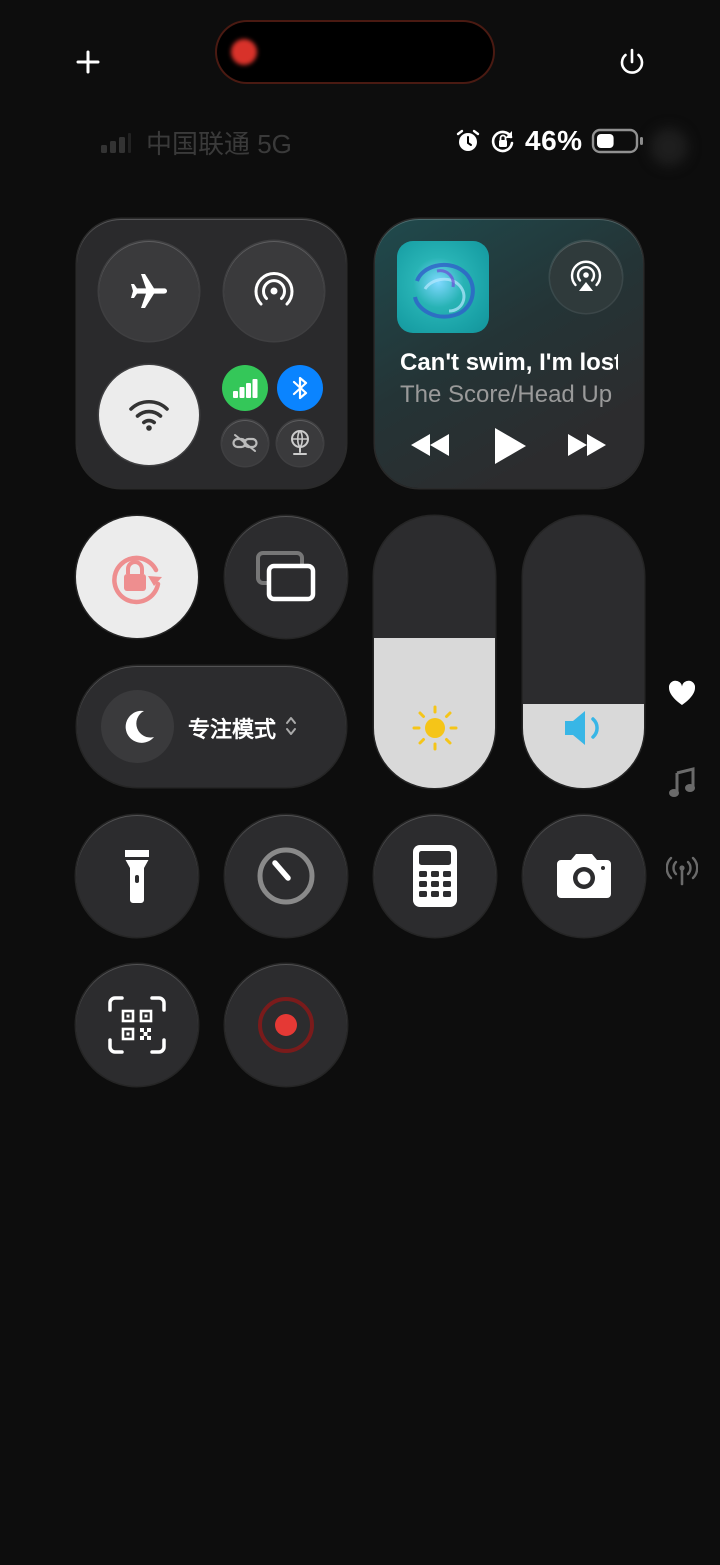 The image size is (720, 1565). Describe the element at coordinates (669, 147) in the screenshot. I see `status-blur-blob` at that location.